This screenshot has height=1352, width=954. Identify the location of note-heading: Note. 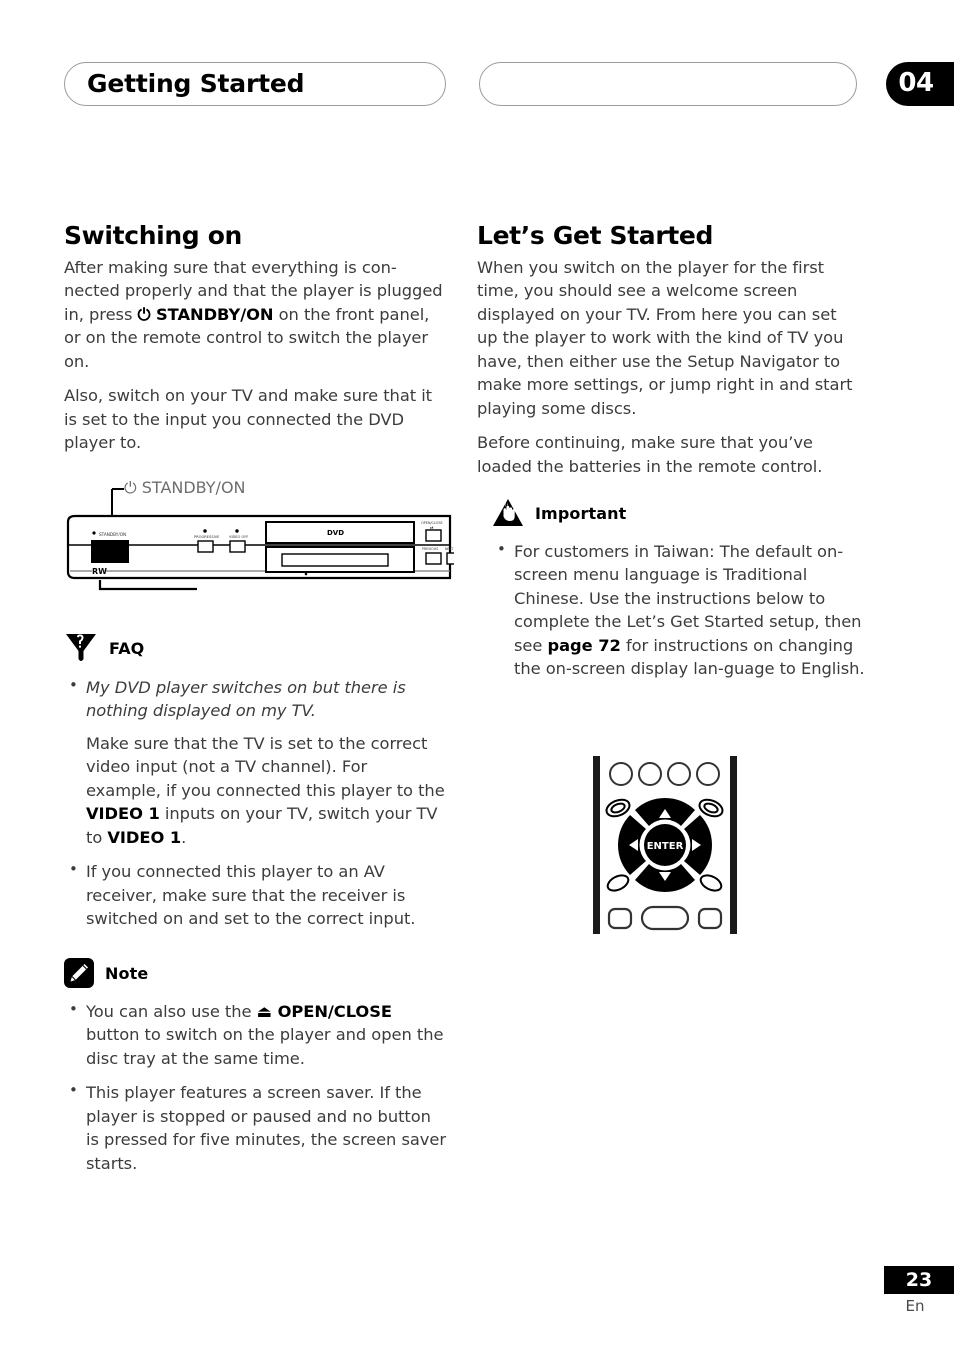
(255, 973).